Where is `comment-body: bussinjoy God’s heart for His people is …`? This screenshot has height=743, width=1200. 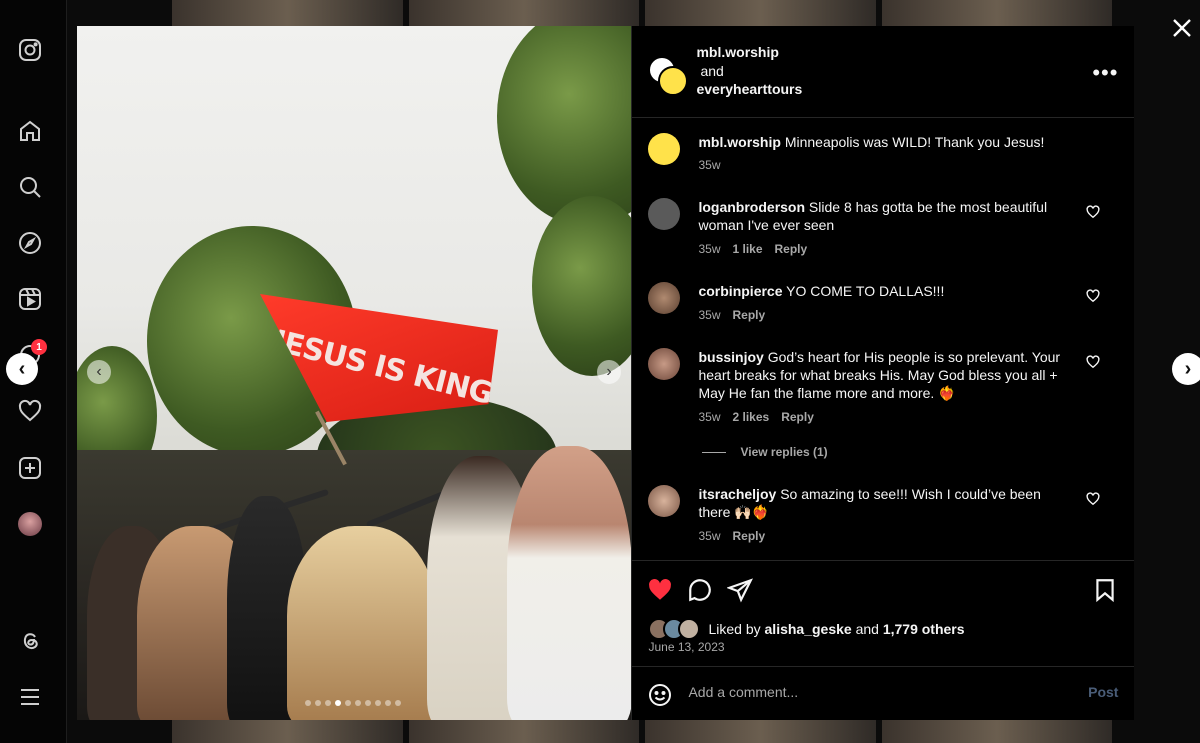
comment-body: bussinjoy God’s heart for His people is … is located at coordinates (884, 375).